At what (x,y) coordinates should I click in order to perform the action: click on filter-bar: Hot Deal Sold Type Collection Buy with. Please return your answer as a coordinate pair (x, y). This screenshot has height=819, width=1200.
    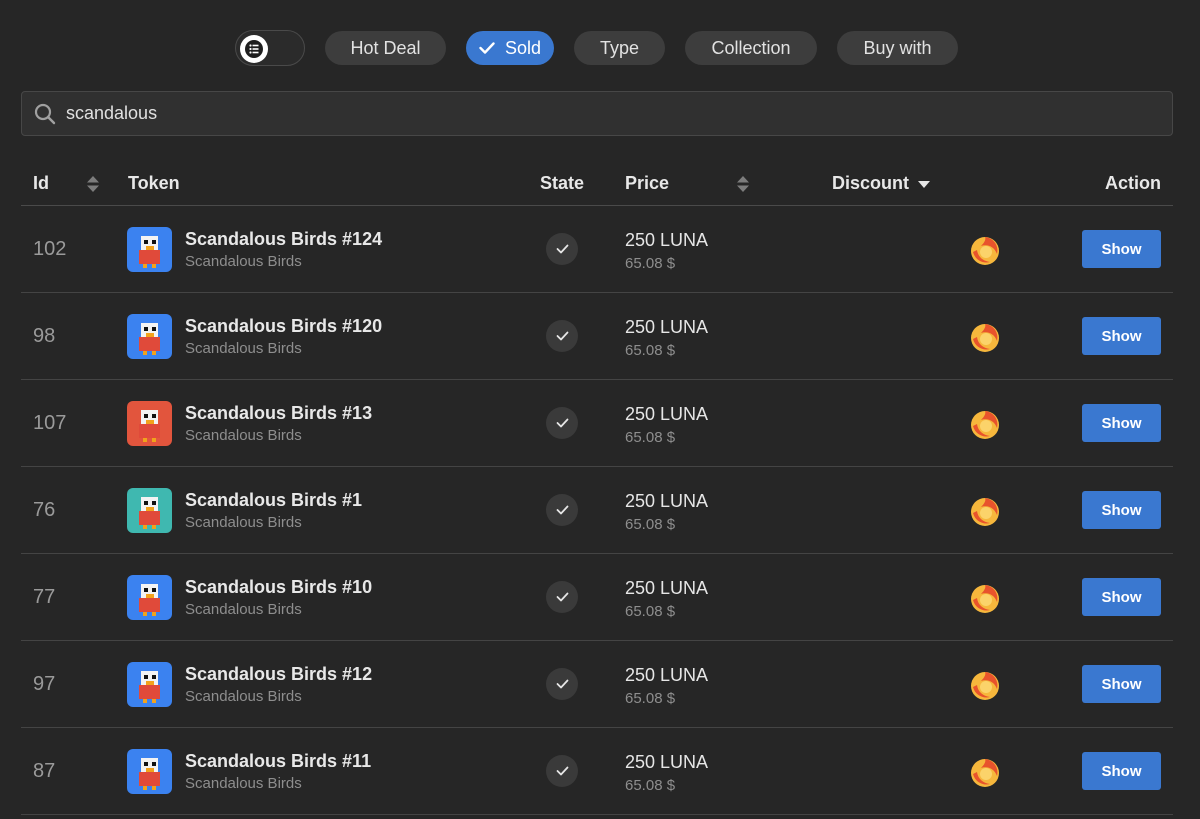
    Looking at the image, I should click on (600, 48).